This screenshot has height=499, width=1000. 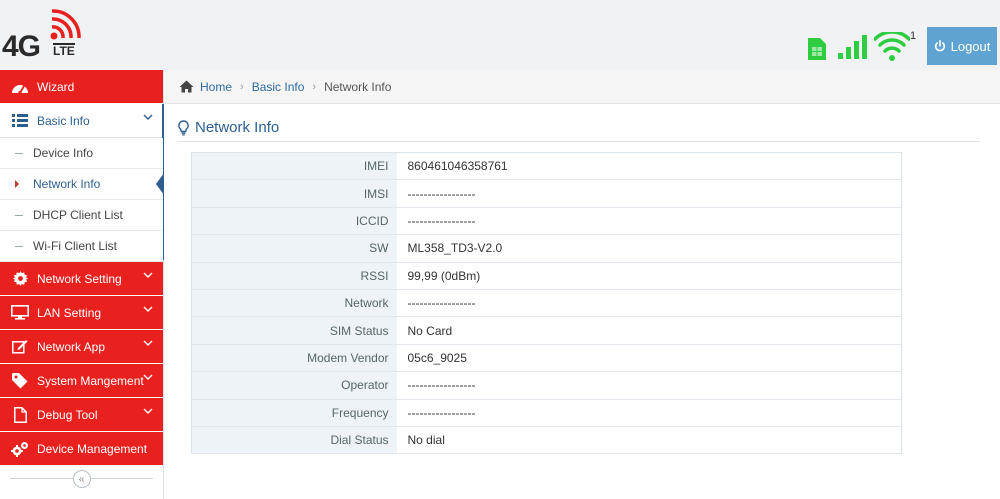 What do you see at coordinates (294, 358) in the screenshot?
I see `row-label: Modem Vendor` at bounding box center [294, 358].